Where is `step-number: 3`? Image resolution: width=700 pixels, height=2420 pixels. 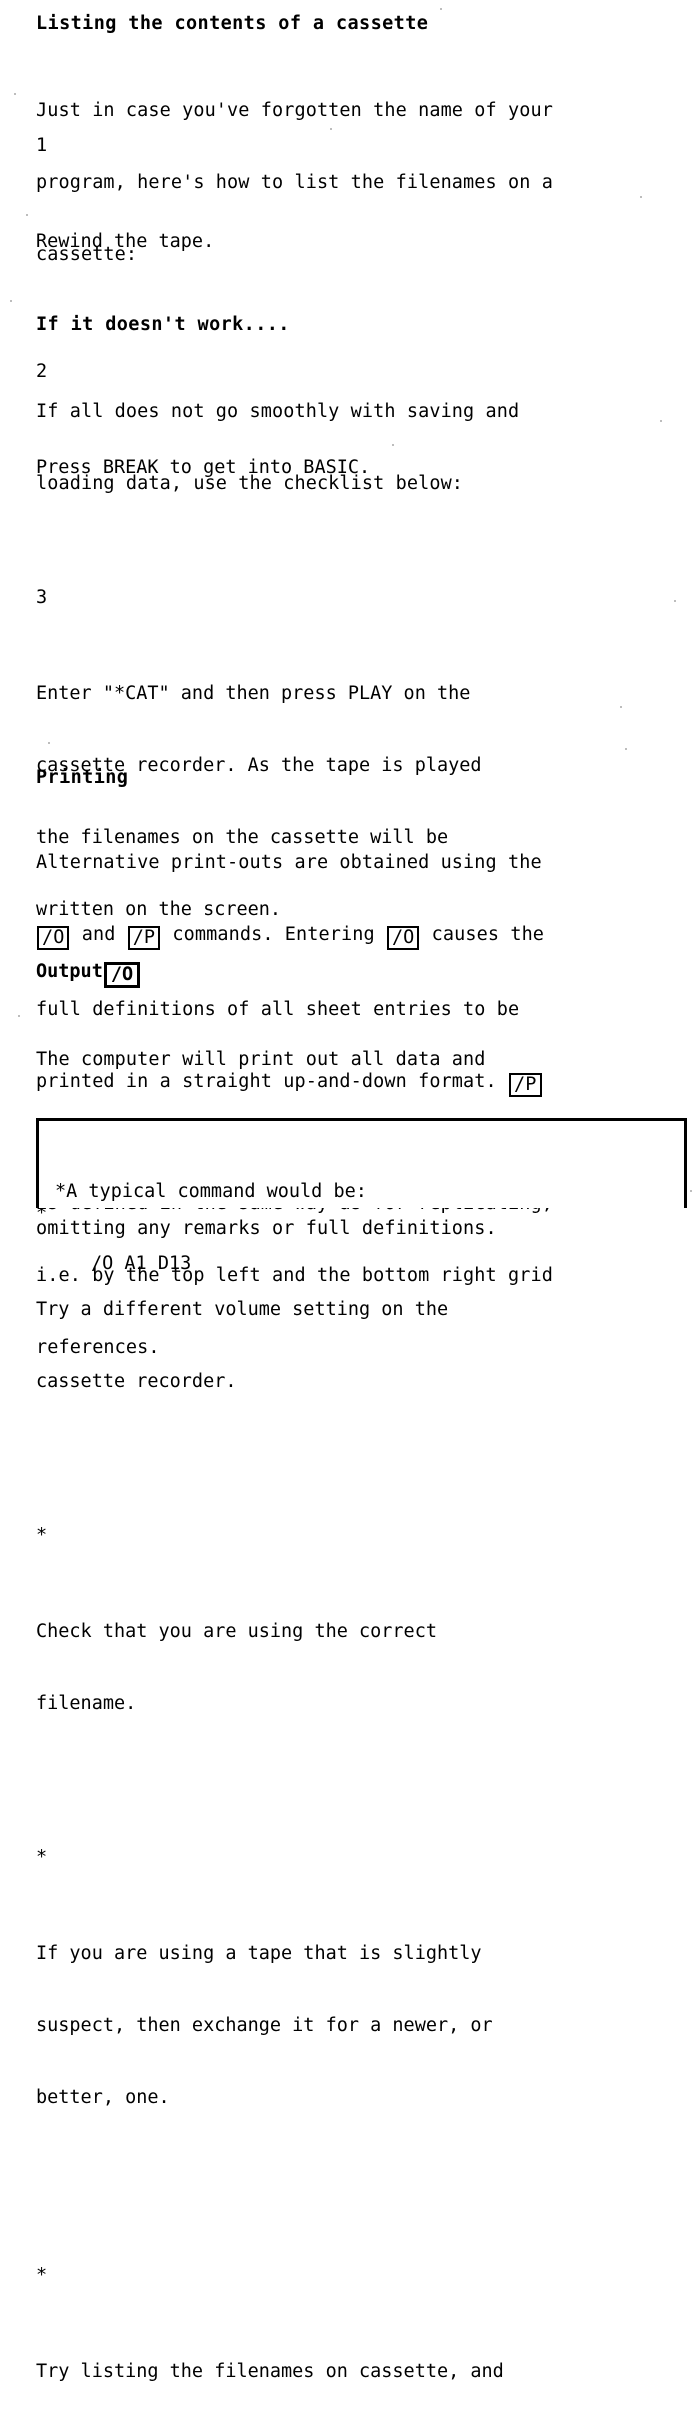 step-number: 3 is located at coordinates (42, 597).